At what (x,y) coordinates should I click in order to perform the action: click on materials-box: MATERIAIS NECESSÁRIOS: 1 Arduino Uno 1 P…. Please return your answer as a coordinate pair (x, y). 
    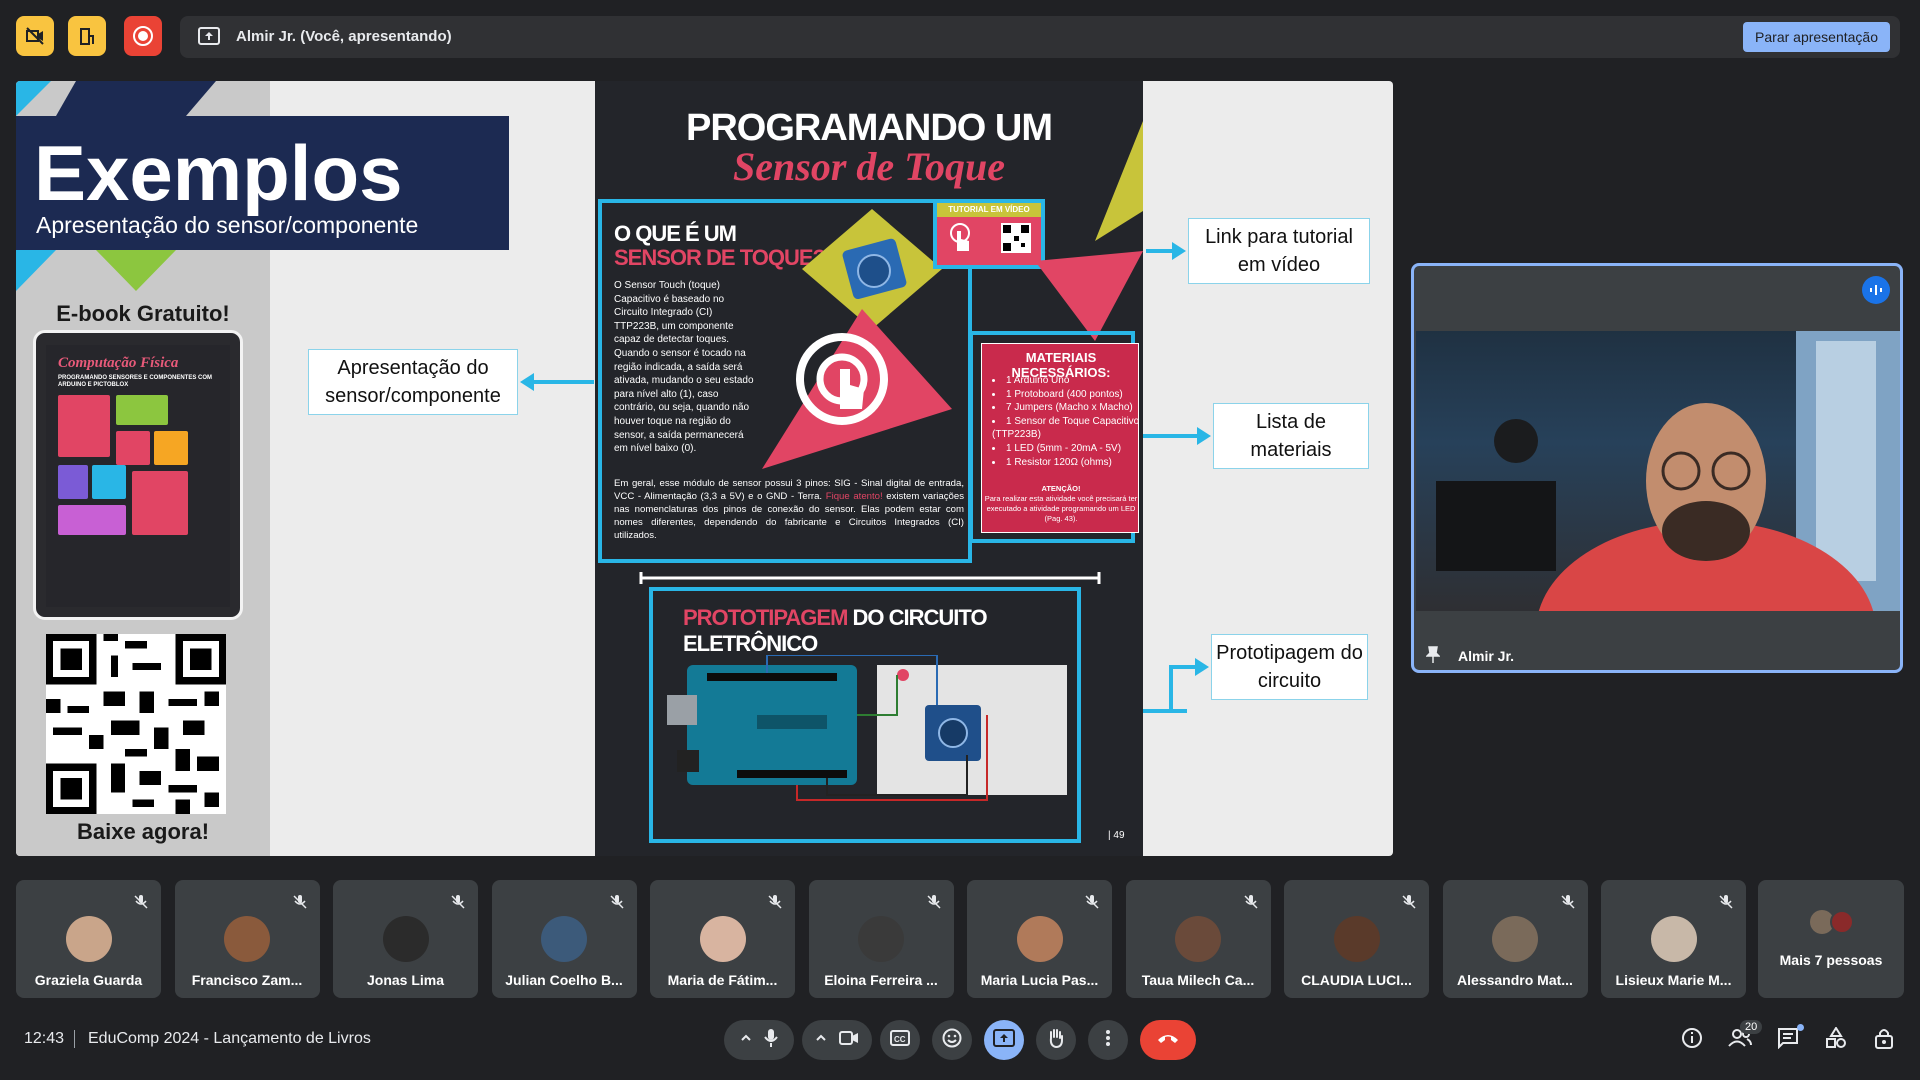
    Looking at the image, I should click on (1054, 437).